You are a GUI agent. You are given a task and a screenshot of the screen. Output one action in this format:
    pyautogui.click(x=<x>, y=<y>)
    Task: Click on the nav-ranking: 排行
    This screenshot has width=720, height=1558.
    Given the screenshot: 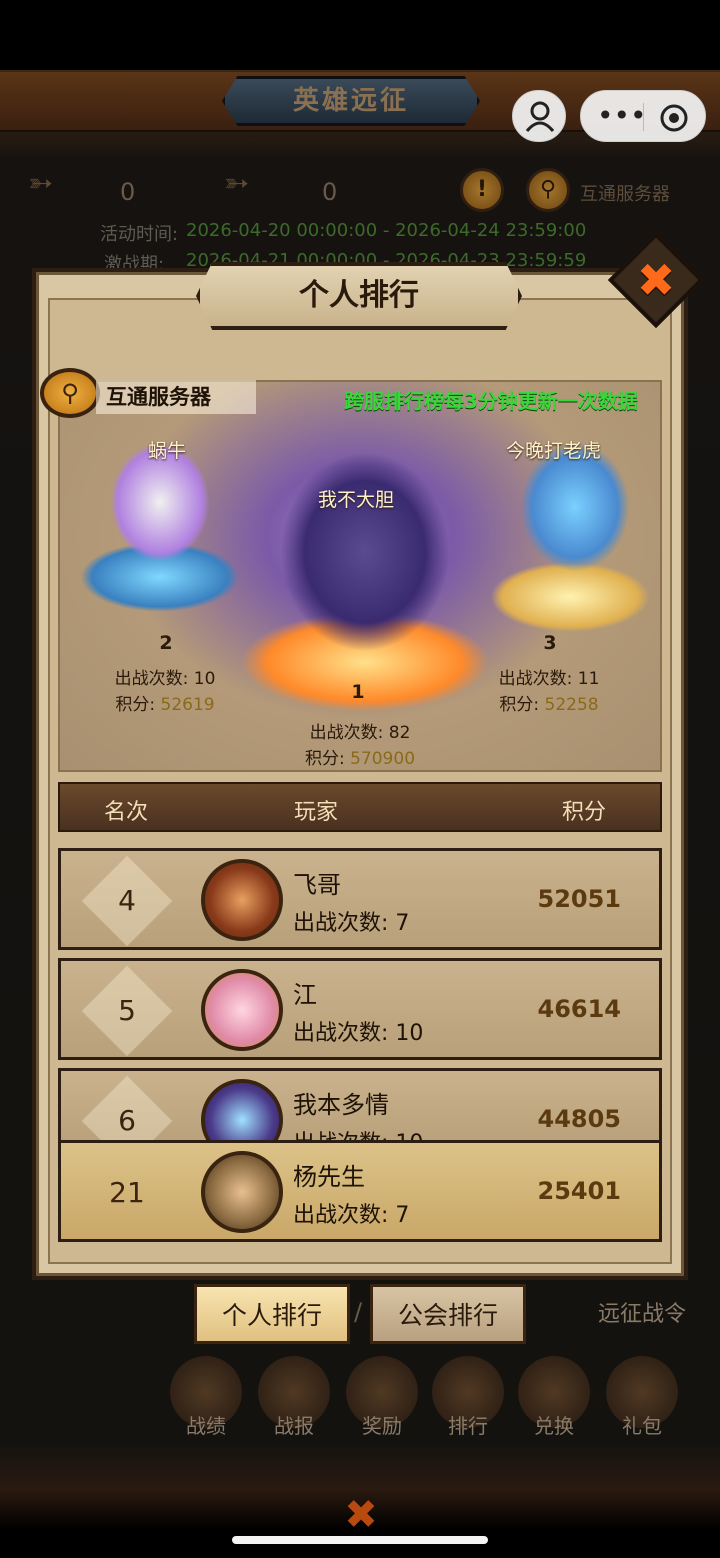 What is the action you would take?
    pyautogui.click(x=468, y=1424)
    